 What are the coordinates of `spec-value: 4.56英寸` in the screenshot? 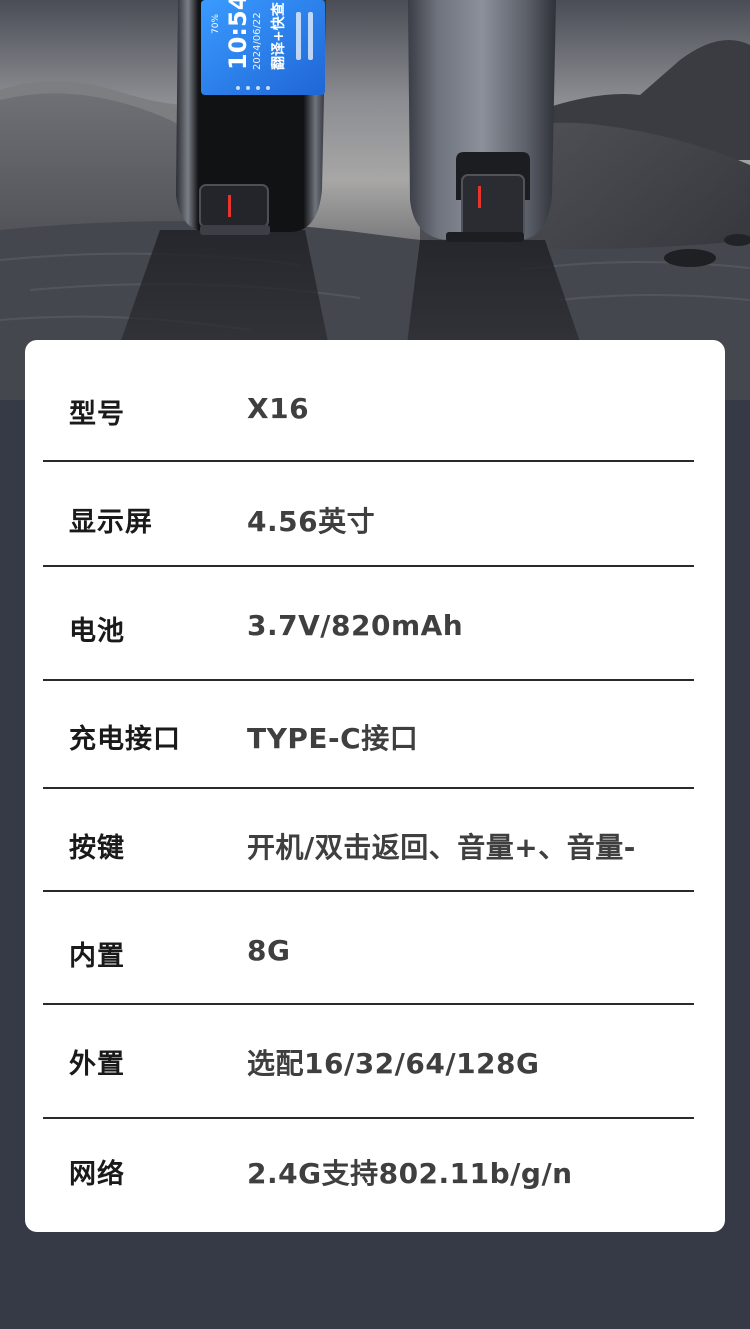 It's located at (311, 521).